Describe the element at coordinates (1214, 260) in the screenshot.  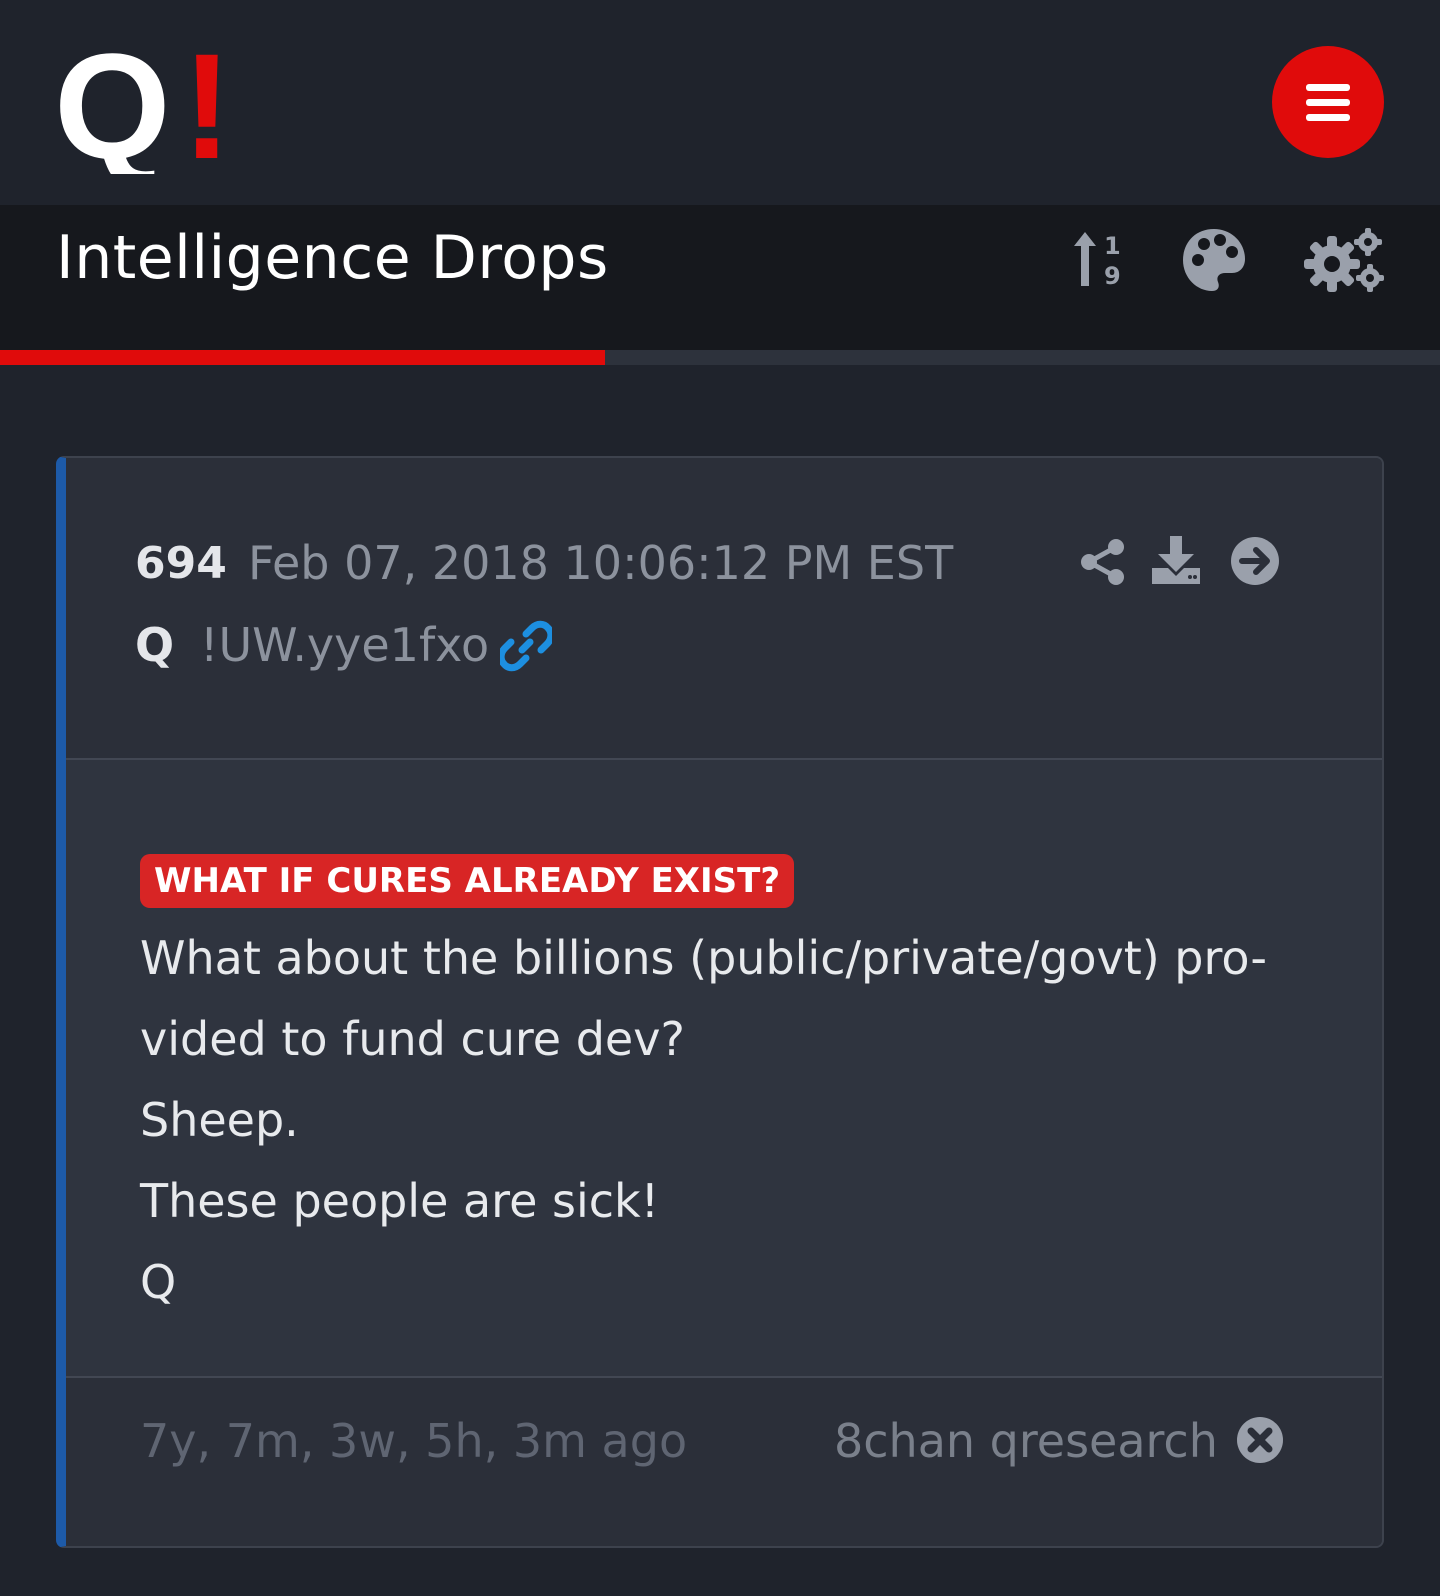
I see `palette-icon` at that location.